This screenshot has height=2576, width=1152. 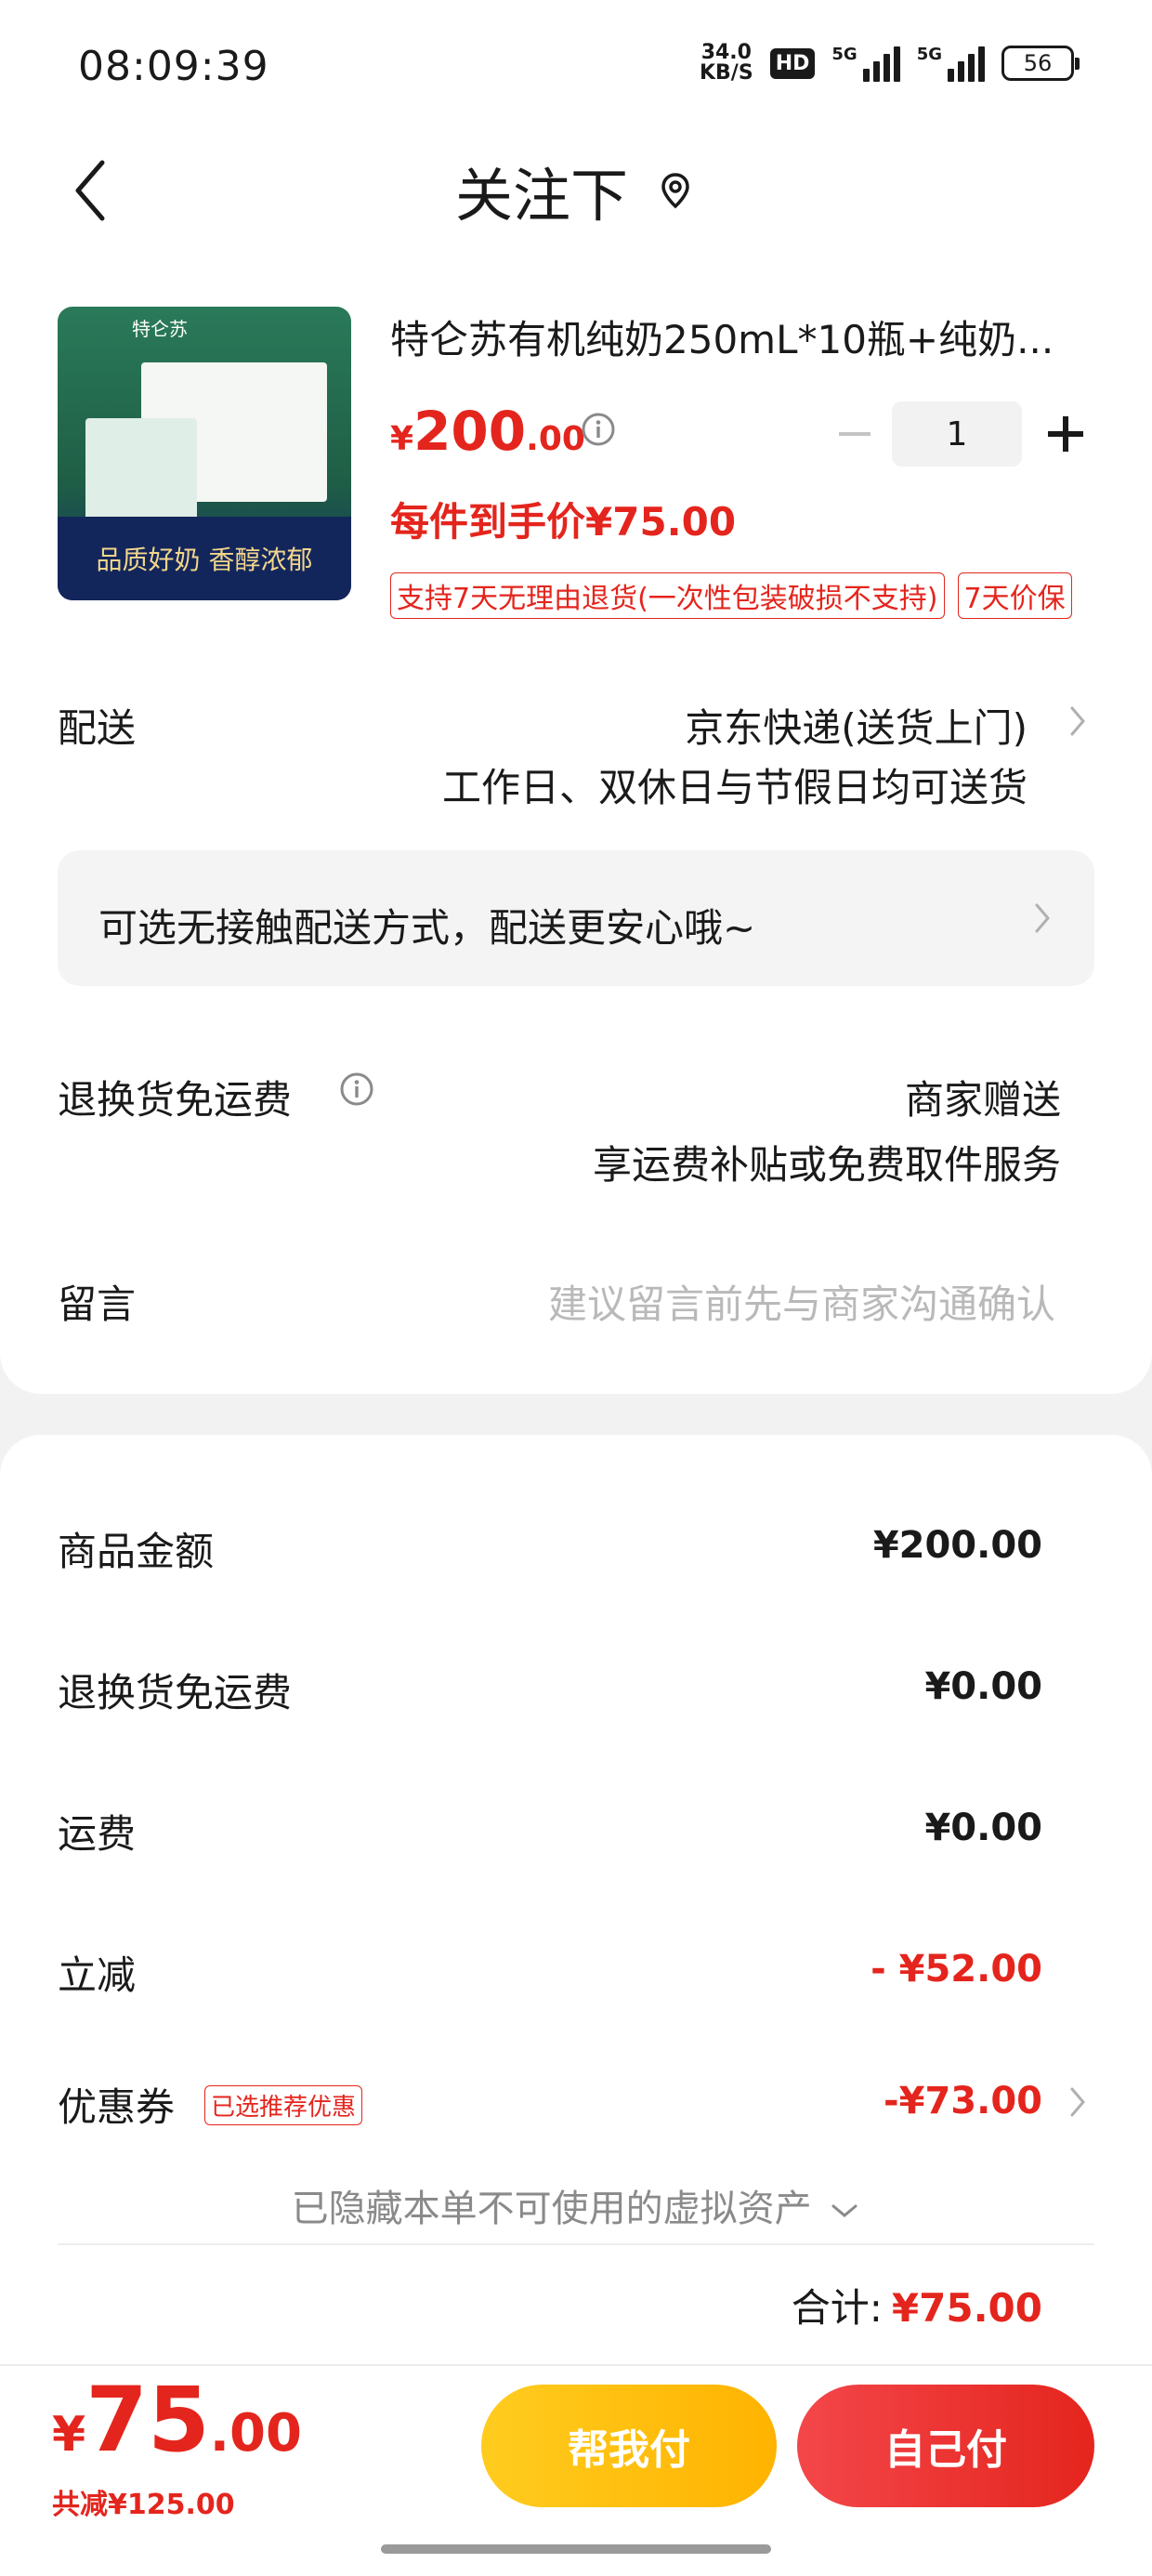 What do you see at coordinates (801, 1301) in the screenshot?
I see `remark-input: 建议留言前先与商家沟通确认` at bounding box center [801, 1301].